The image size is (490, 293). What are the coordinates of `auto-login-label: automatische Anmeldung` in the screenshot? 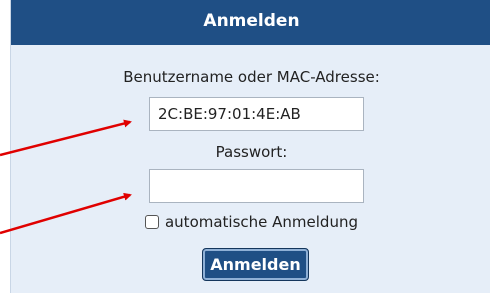 It's located at (261, 222).